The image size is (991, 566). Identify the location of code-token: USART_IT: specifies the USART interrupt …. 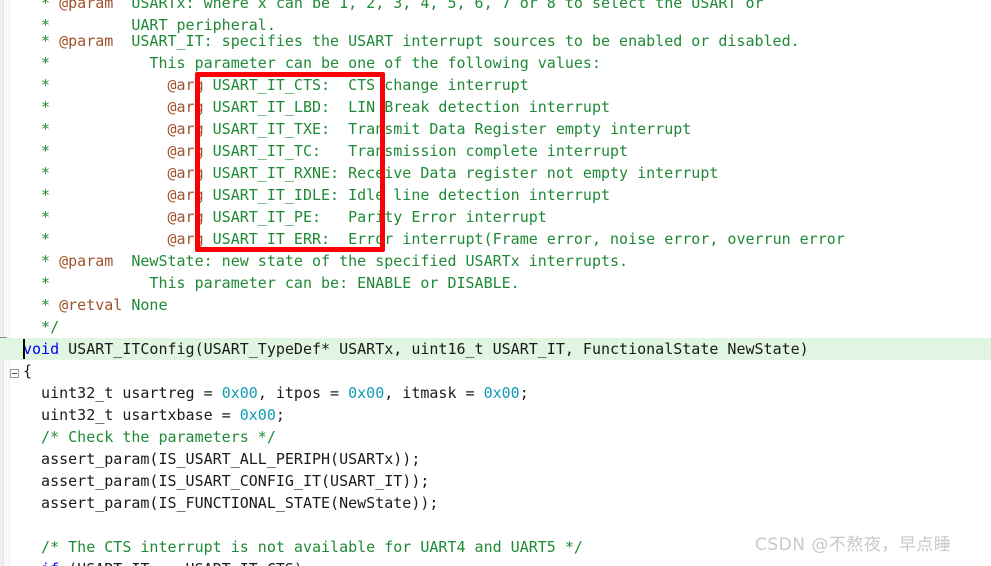
(456, 41).